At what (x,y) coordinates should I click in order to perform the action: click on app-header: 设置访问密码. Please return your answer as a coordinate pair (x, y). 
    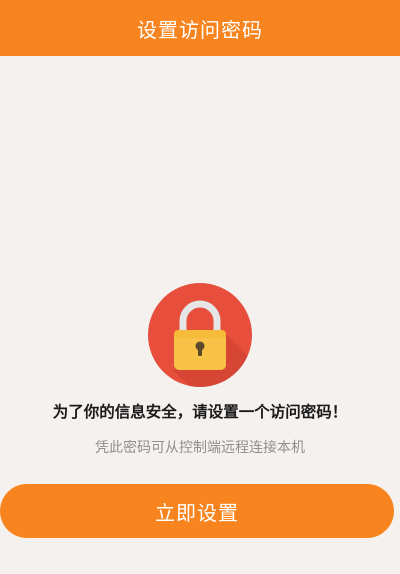
    Looking at the image, I should click on (200, 28).